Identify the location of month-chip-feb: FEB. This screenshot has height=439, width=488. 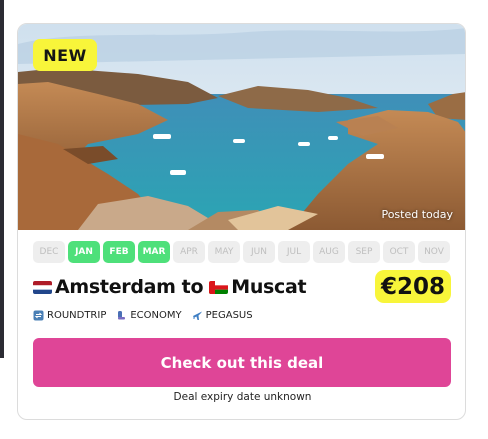
(119, 252).